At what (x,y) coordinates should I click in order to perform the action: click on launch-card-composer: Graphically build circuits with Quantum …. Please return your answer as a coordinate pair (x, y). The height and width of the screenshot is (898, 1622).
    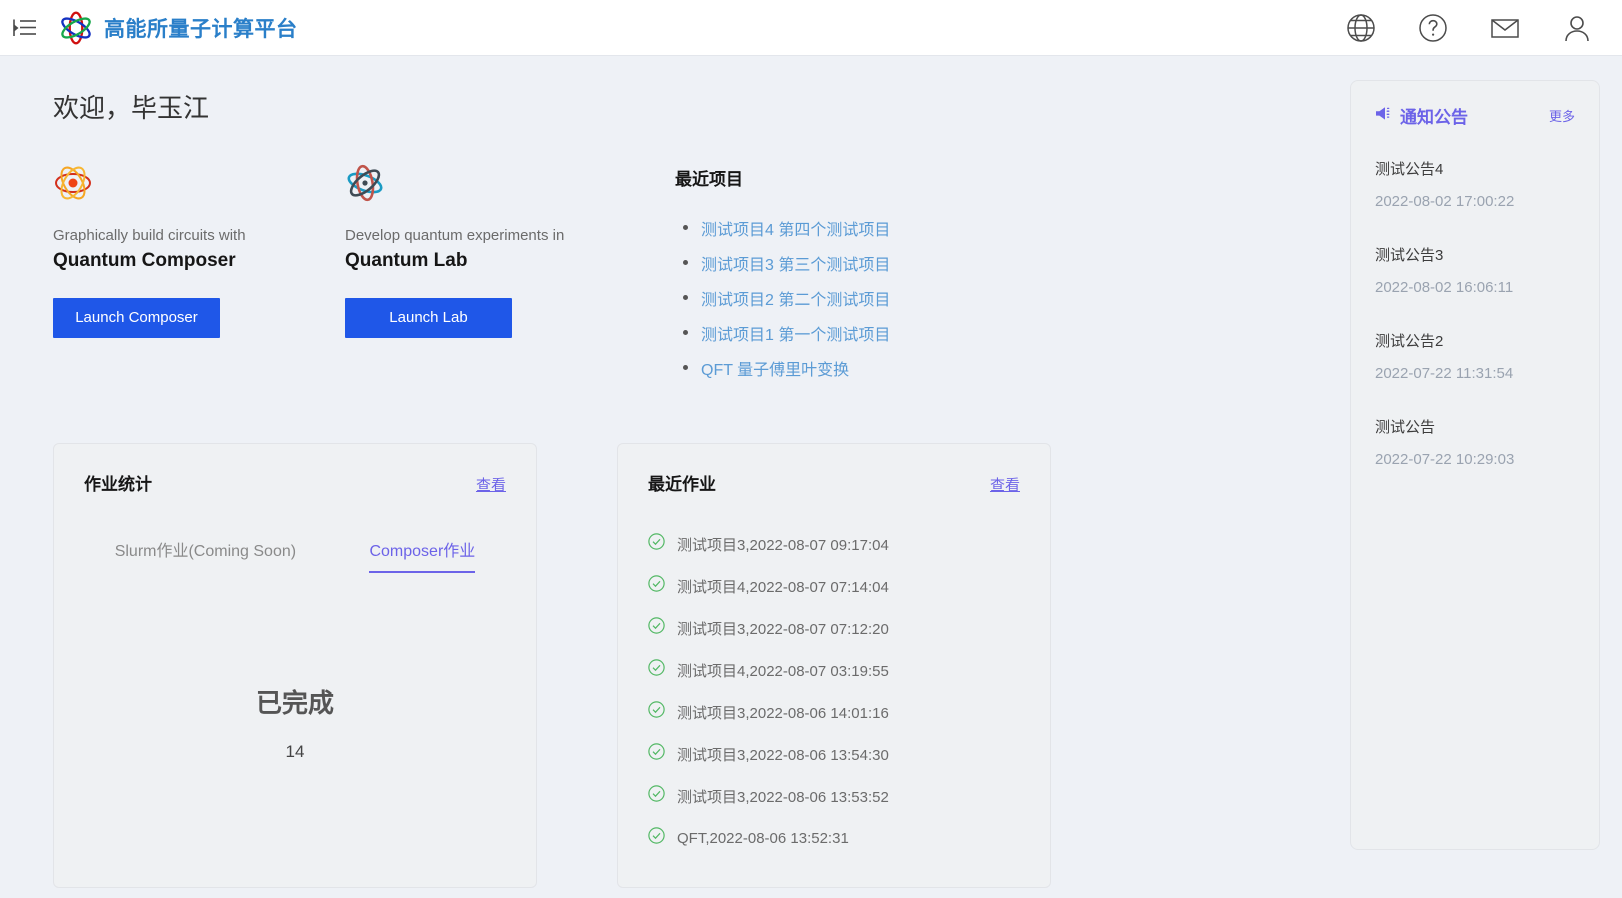
    Looking at the image, I should click on (199, 250).